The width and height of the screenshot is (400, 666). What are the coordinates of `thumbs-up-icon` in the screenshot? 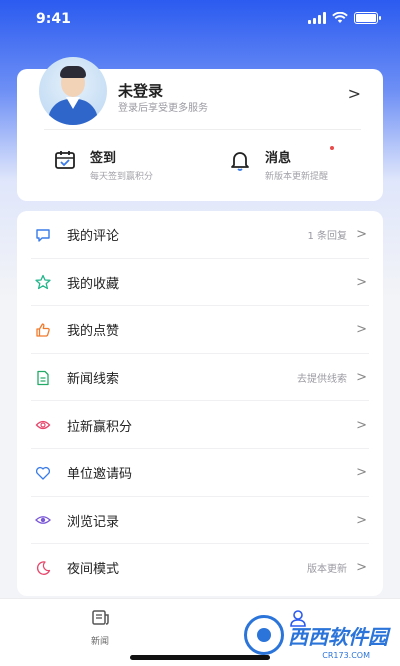 It's located at (43, 330).